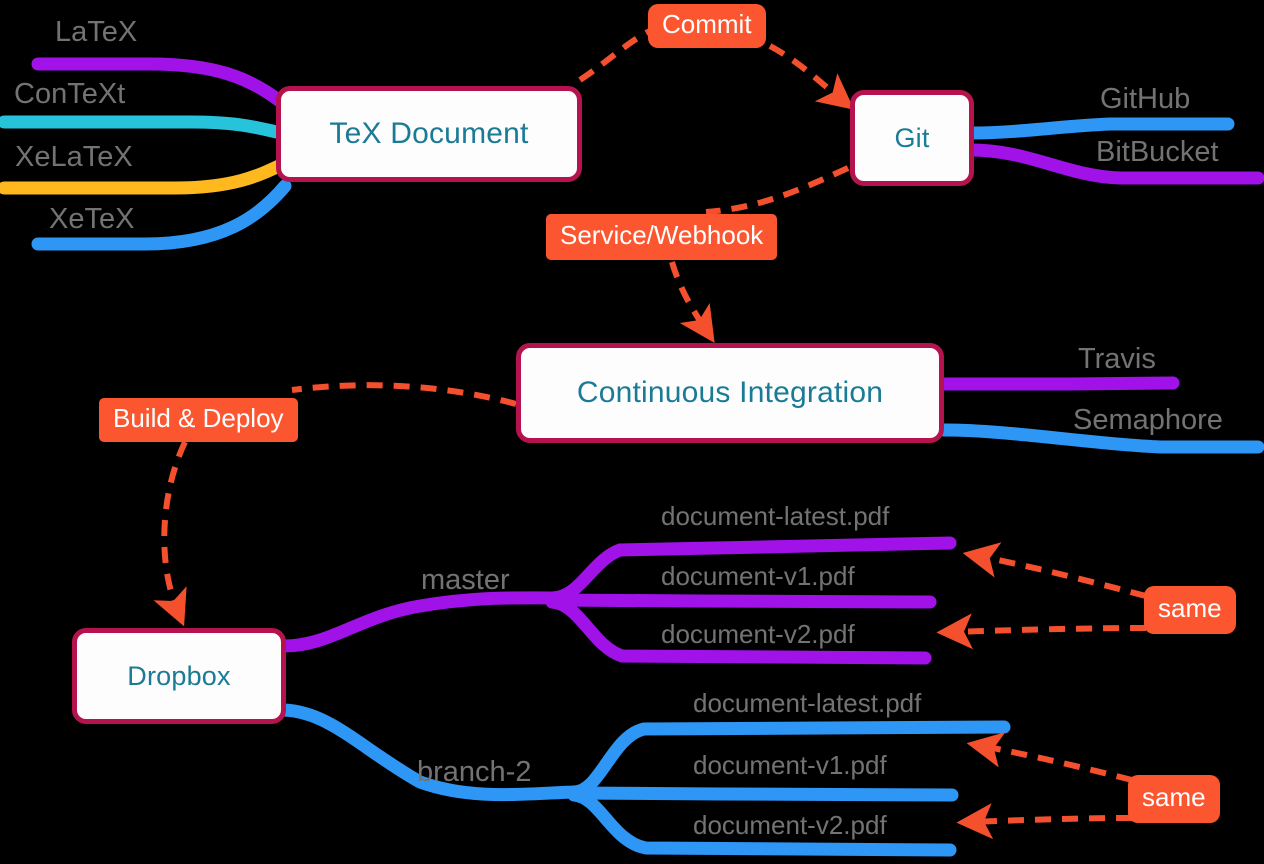 This screenshot has height=864, width=1264. What do you see at coordinates (144, 127) in the screenshot?
I see `branch-line-context` at bounding box center [144, 127].